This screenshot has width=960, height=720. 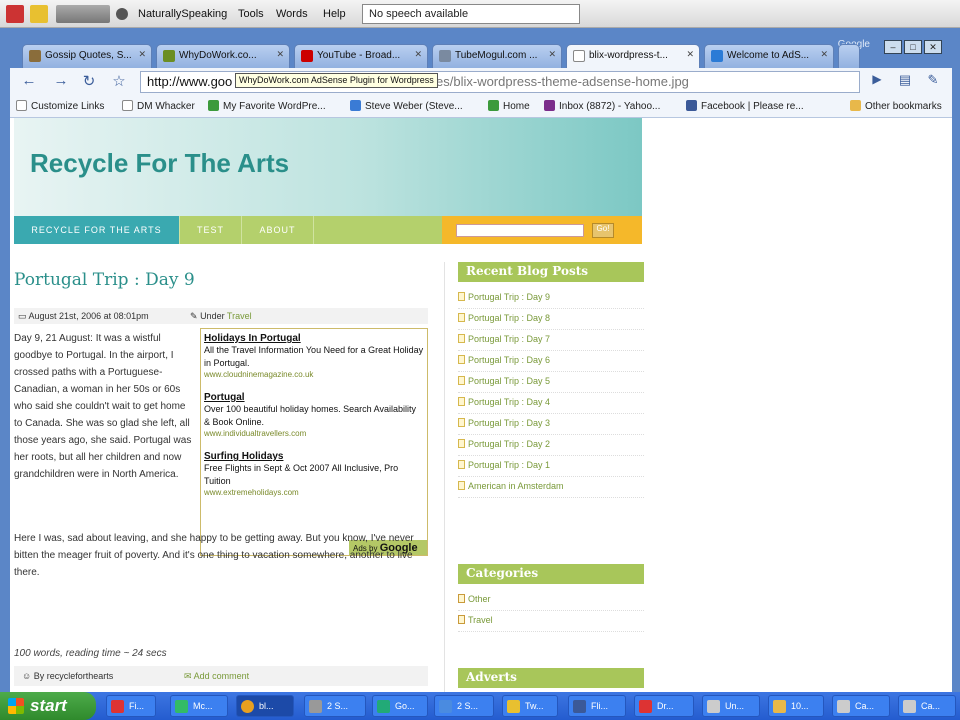 What do you see at coordinates (497, 56) in the screenshot?
I see `tab-tubemogul: TubeMogul.com ... ✕` at bounding box center [497, 56].